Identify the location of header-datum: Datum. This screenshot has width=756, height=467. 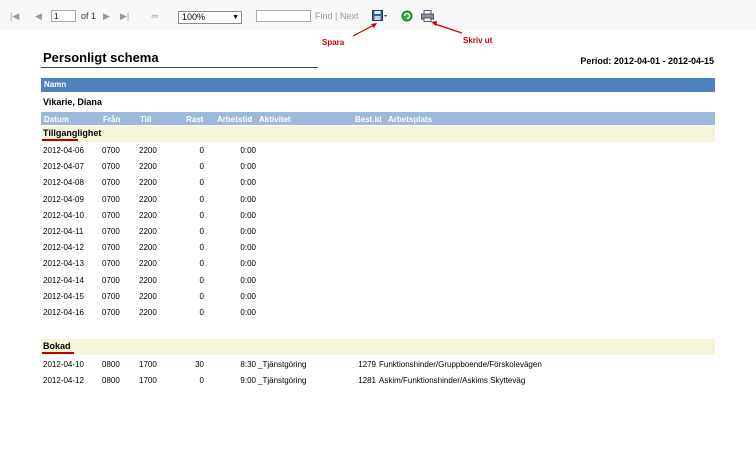
(56, 119).